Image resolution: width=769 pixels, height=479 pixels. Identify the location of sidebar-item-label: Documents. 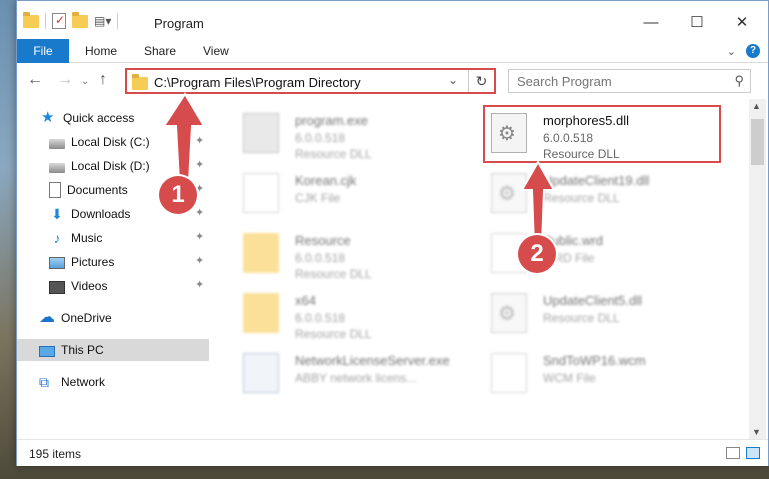
(97, 190).